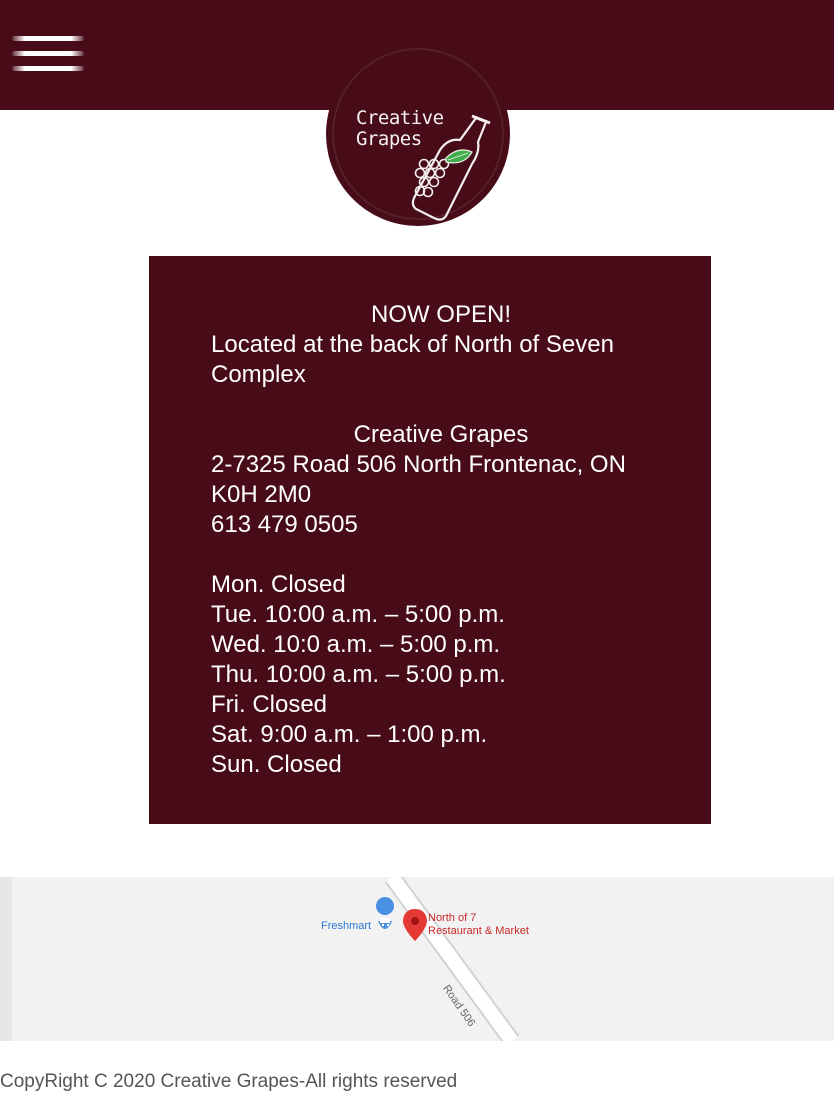  What do you see at coordinates (269, 704) in the screenshot?
I see `hours-fri: Fri. Closed` at bounding box center [269, 704].